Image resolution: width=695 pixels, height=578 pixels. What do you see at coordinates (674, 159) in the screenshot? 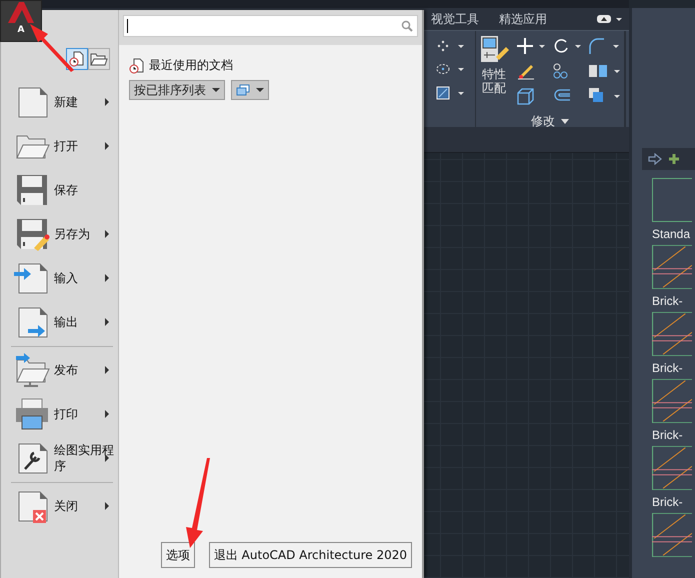
I see `plus-icon` at bounding box center [674, 159].